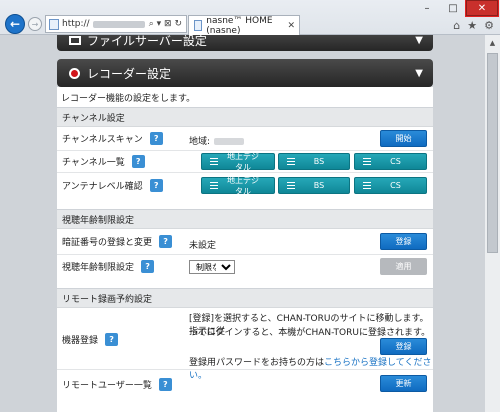 The height and width of the screenshot is (412, 500). I want to click on pin-label: 暗証番号の登録と変更 ?, so click(117, 241).